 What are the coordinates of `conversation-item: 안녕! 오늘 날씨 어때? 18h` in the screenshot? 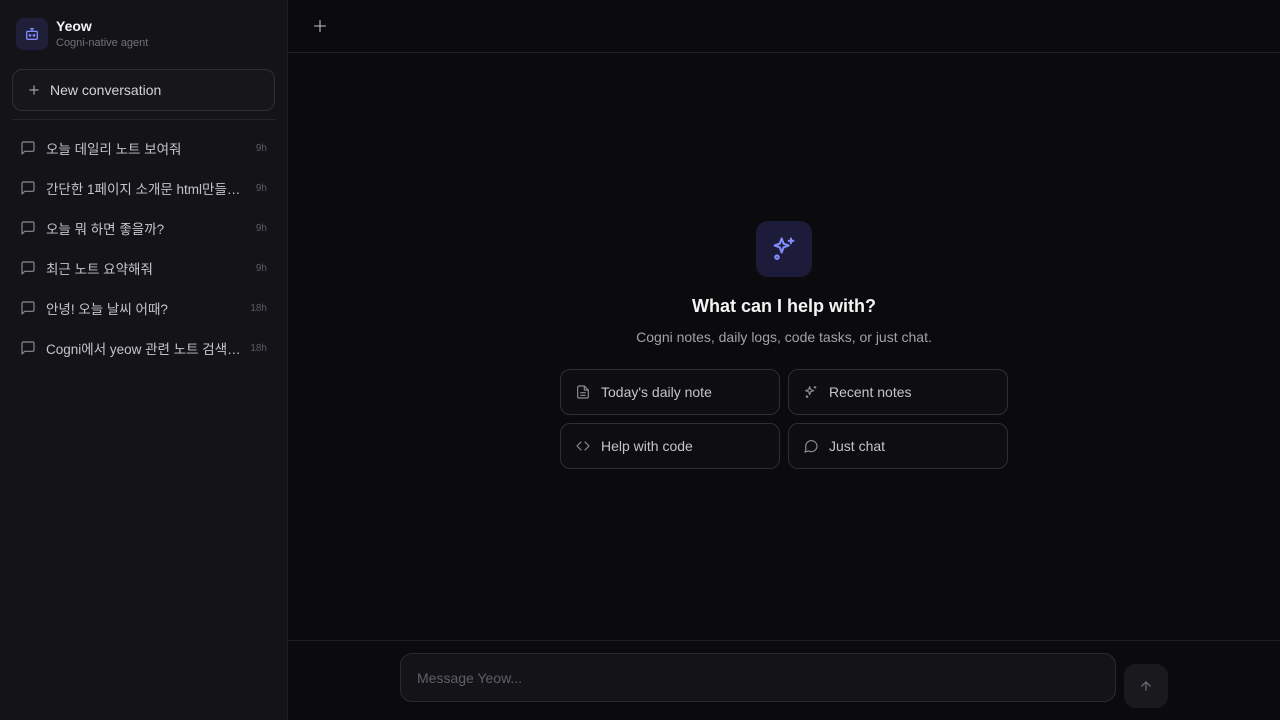 It's located at (143, 308).